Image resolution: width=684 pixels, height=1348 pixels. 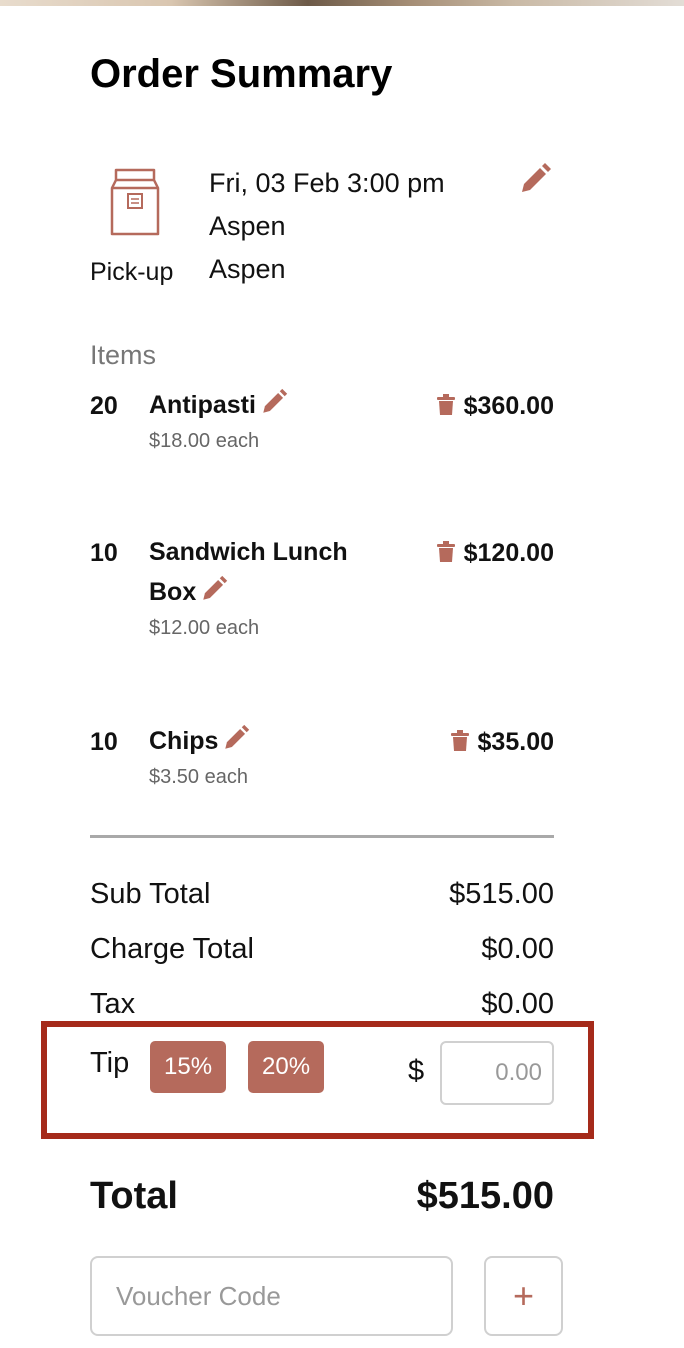 I want to click on item-unit-price: $18.00 each, so click(x=204, y=441).